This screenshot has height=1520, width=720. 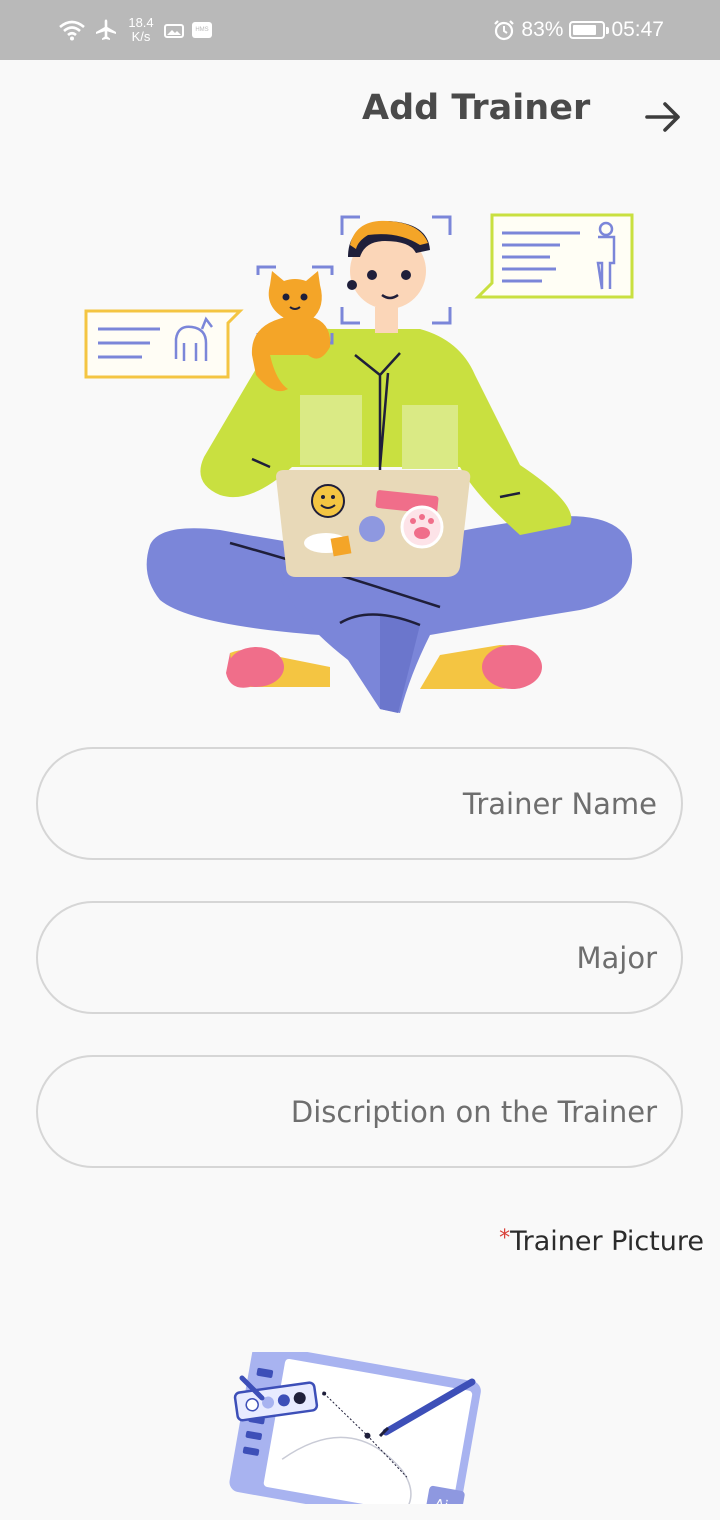 I want to click on photo-notification-icon, so click(x=174, y=31).